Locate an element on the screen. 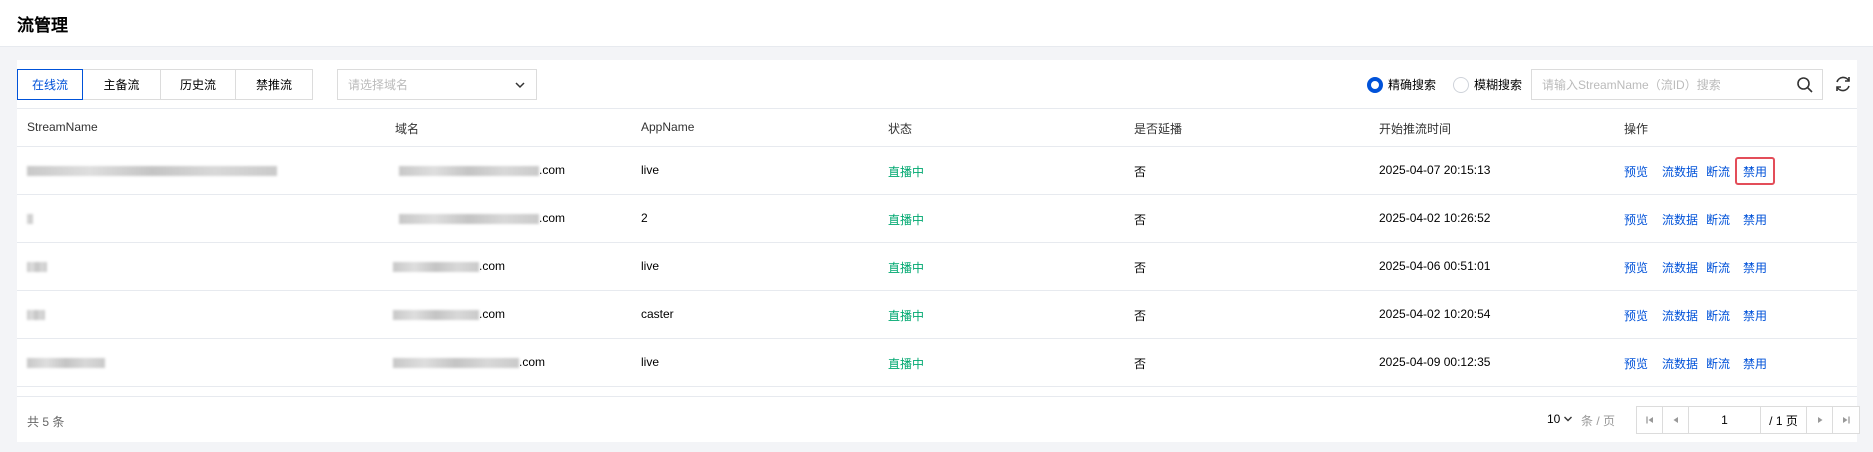 This screenshot has height=452, width=1873. page-size-value: 10 is located at coordinates (1554, 419).